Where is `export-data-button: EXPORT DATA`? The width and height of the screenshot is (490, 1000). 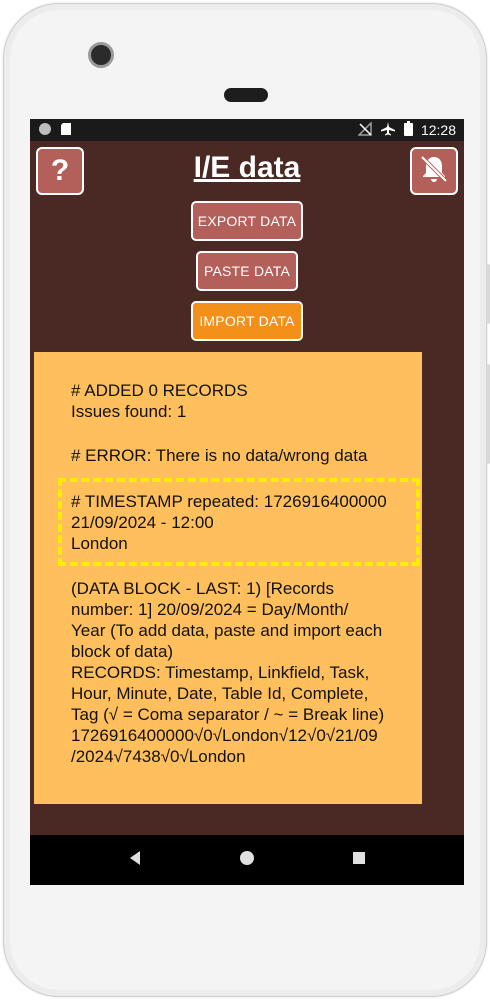 export-data-button: EXPORT DATA is located at coordinates (247, 221).